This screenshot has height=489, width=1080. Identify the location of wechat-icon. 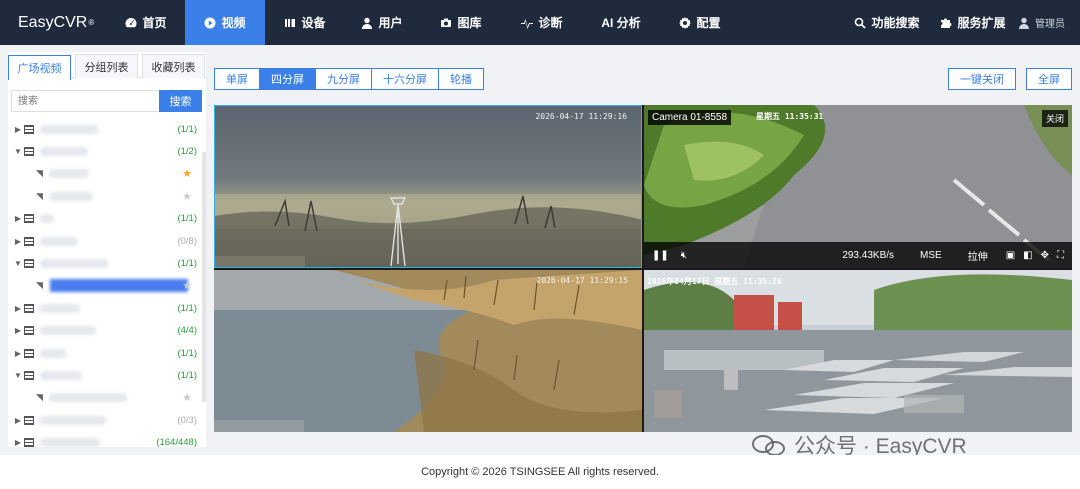
(770, 445).